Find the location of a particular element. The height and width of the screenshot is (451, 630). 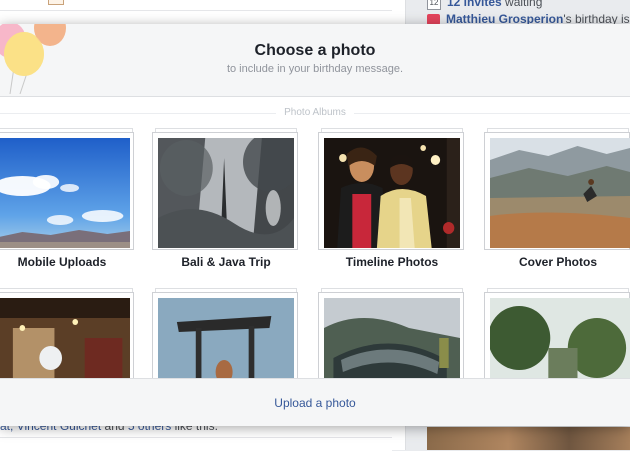

section-label: Photo Albums is located at coordinates (315, 112).